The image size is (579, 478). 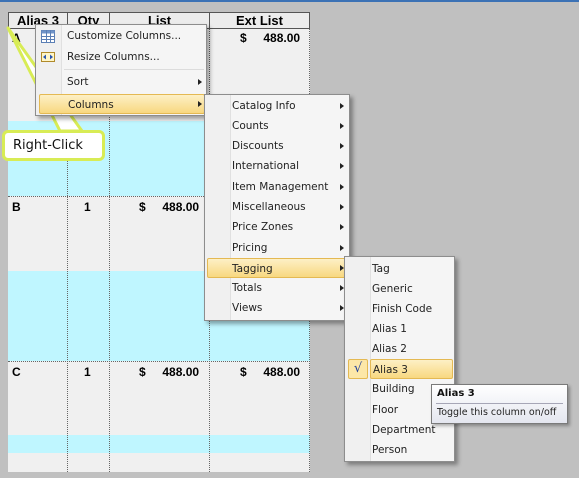 What do you see at coordinates (134, 82) in the screenshot?
I see `menu-item-sort: Sort` at bounding box center [134, 82].